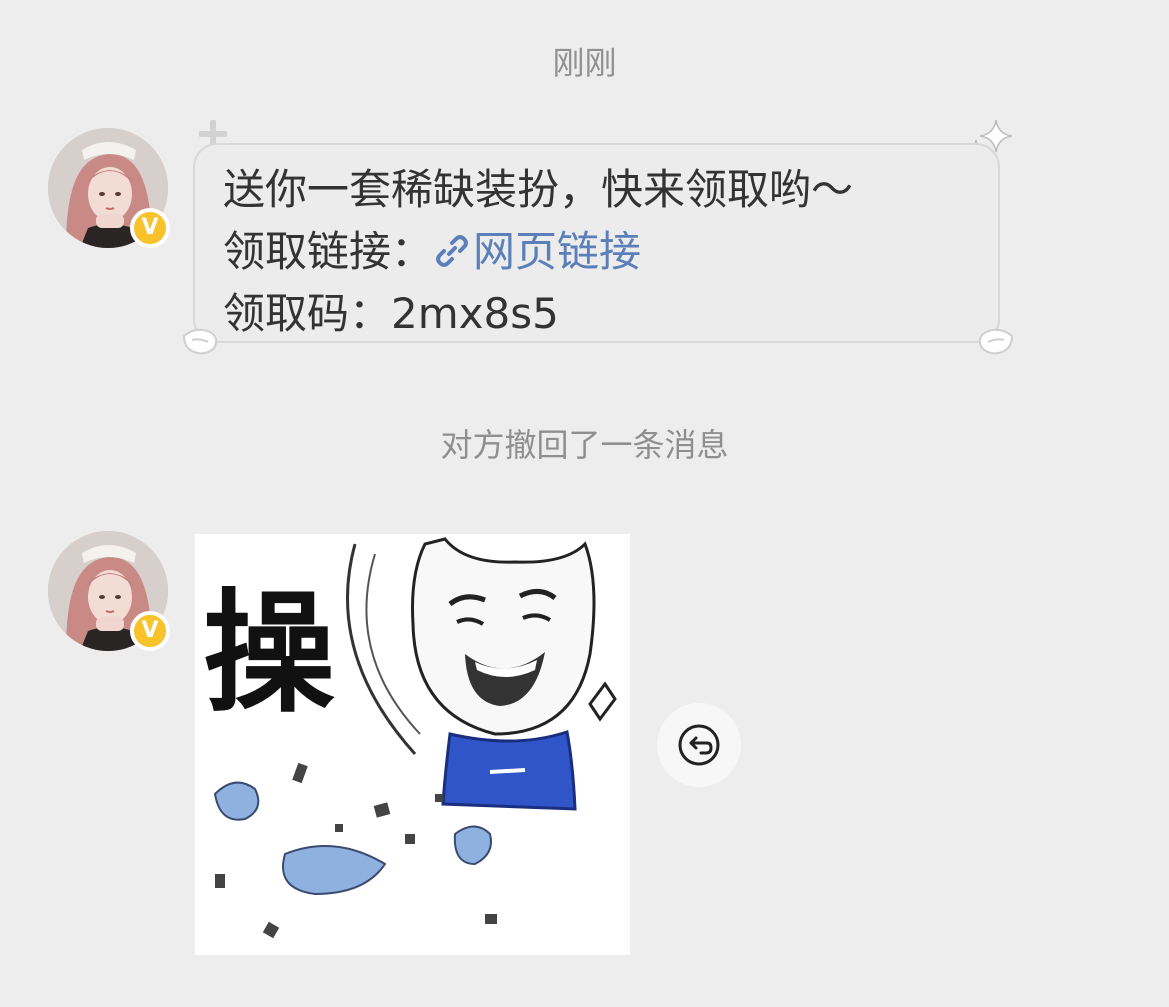 This screenshot has height=1007, width=1169. What do you see at coordinates (452, 251) in the screenshot?
I see `link-icon` at bounding box center [452, 251].